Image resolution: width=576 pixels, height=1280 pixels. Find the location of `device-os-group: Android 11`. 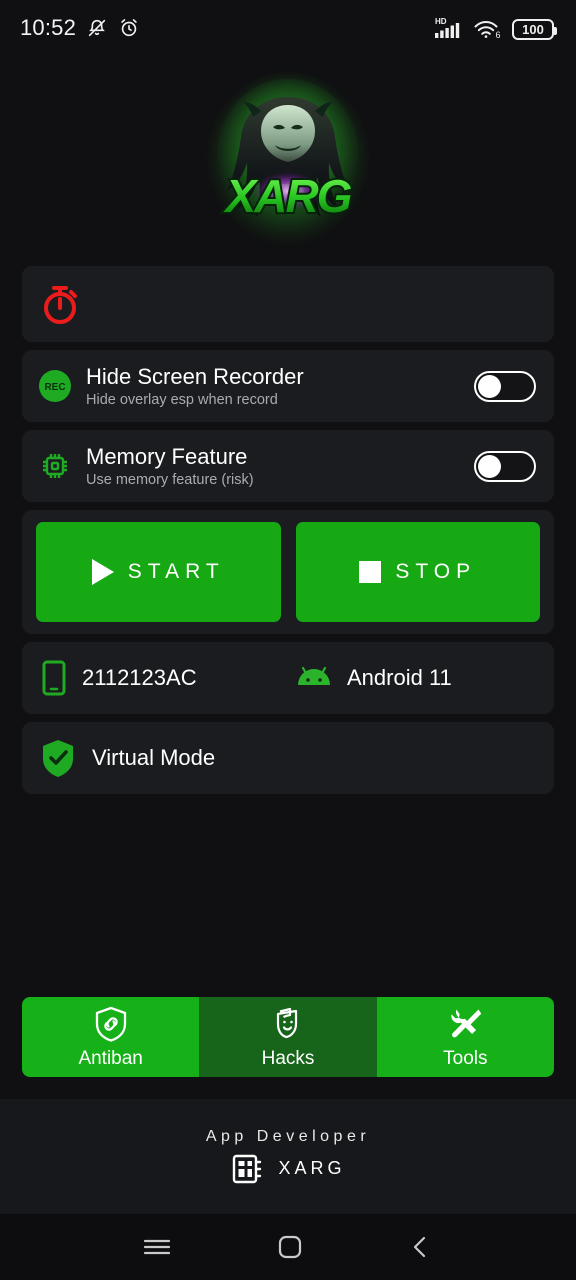

device-os-group: Android 11 is located at coordinates (373, 678).